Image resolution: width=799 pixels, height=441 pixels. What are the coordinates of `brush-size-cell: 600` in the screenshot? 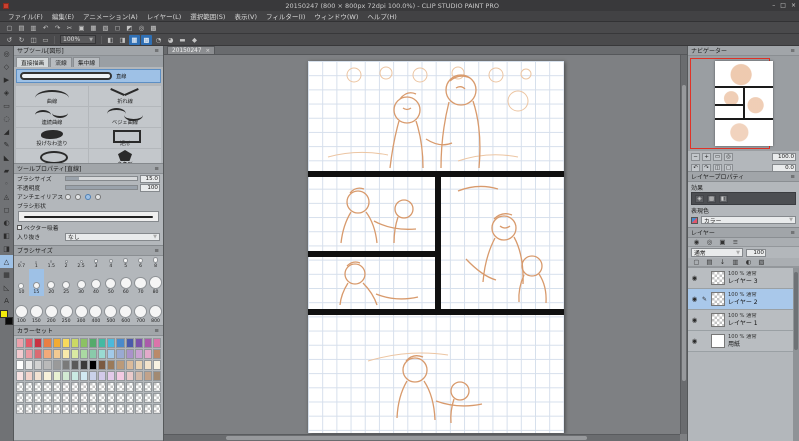 It's located at (125, 310).